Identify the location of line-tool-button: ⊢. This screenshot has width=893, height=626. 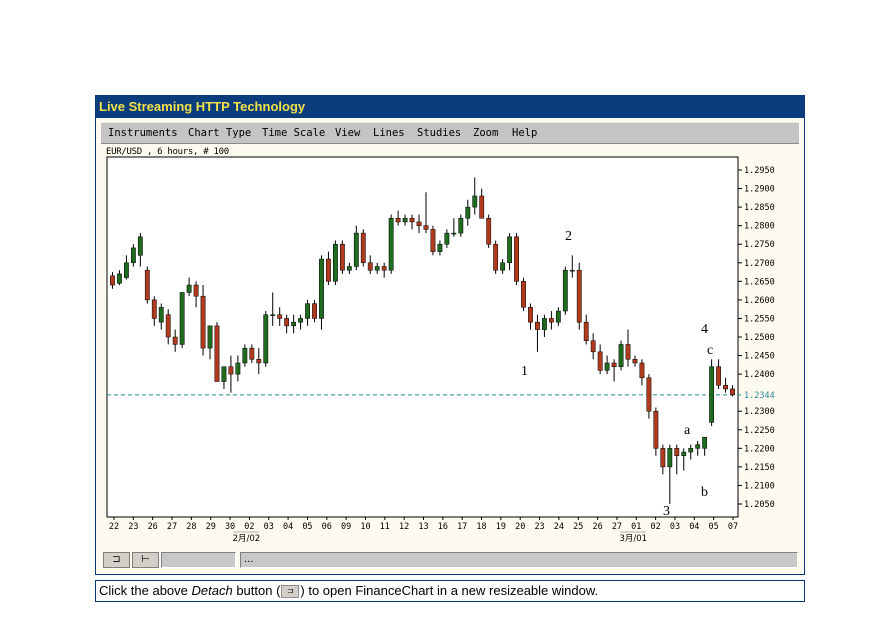
(145, 560).